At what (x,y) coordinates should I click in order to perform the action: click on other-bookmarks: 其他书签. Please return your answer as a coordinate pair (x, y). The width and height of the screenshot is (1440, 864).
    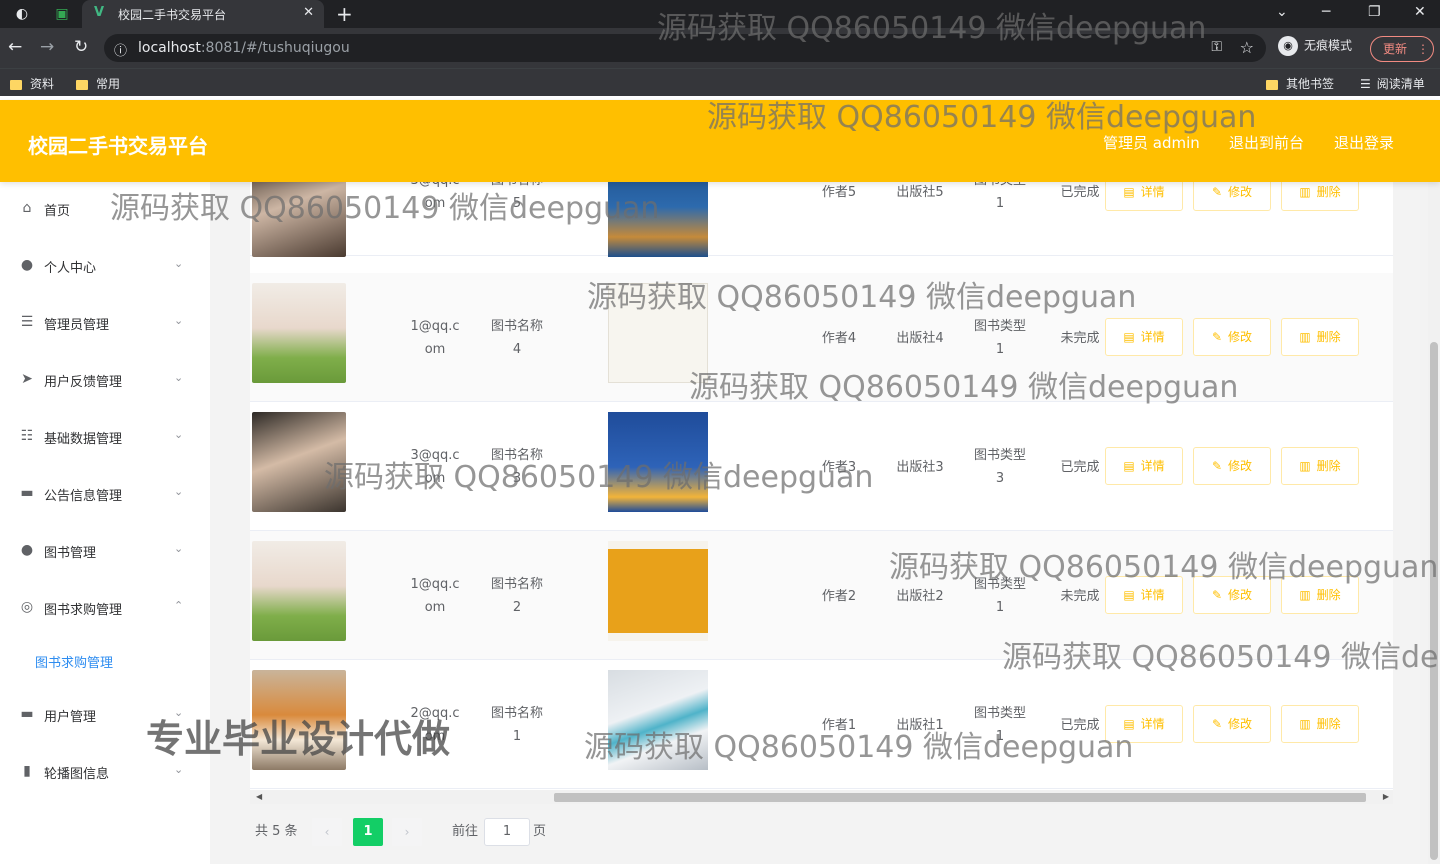
    Looking at the image, I should click on (1300, 83).